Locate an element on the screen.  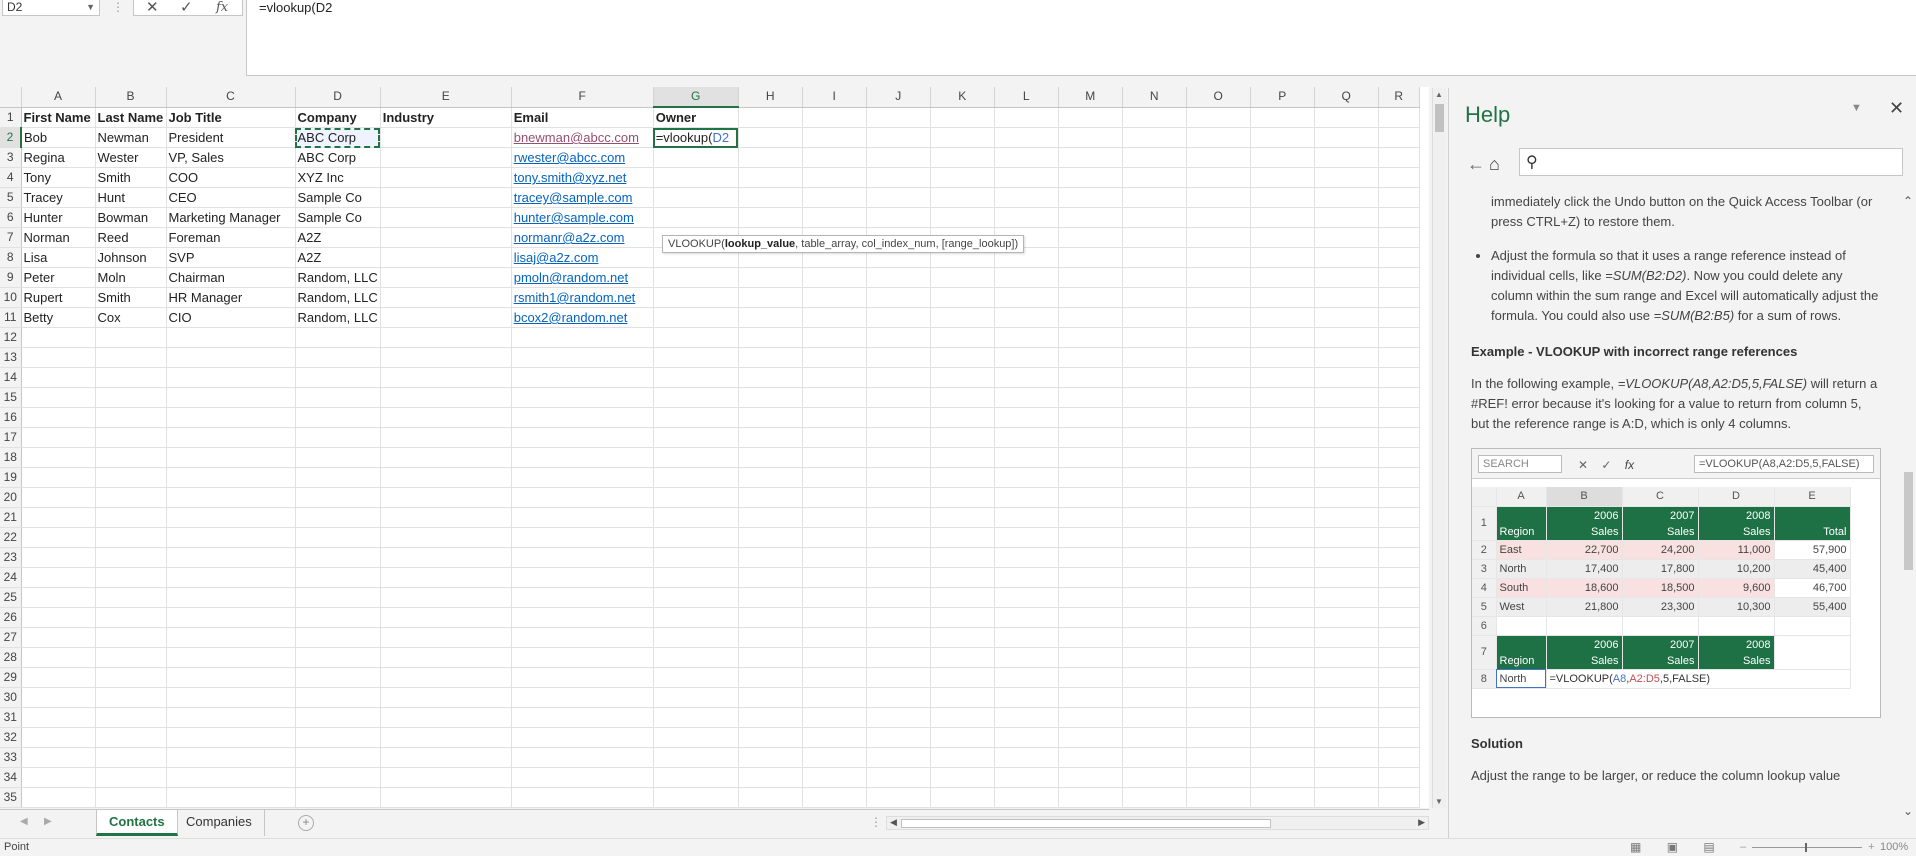
row-header: 19 is located at coordinates (11, 477).